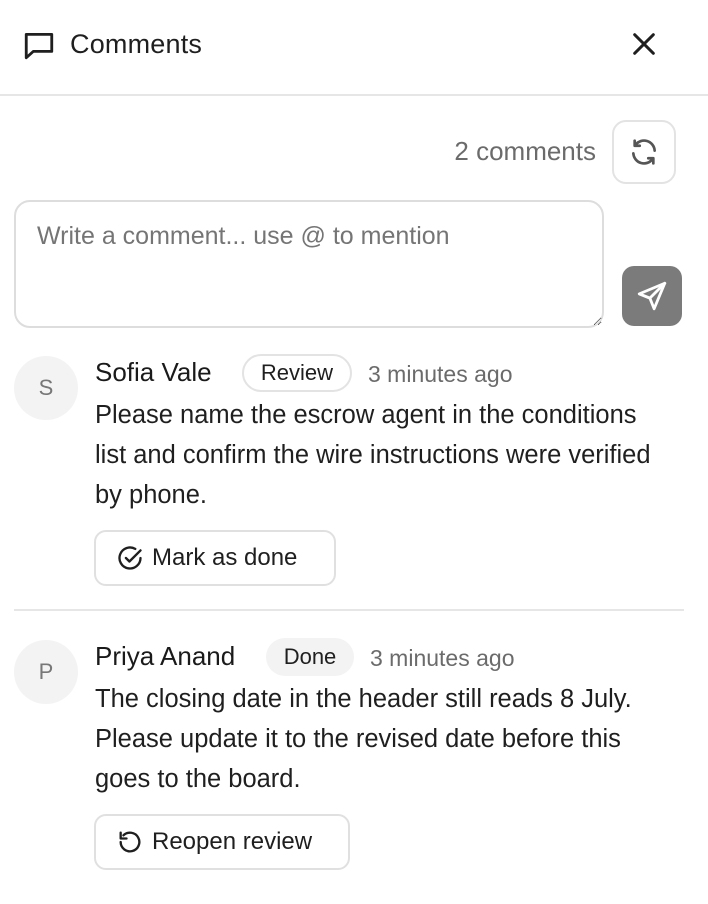 The width and height of the screenshot is (708, 904). What do you see at coordinates (525, 151) in the screenshot?
I see `comment-count: 2 comments` at bounding box center [525, 151].